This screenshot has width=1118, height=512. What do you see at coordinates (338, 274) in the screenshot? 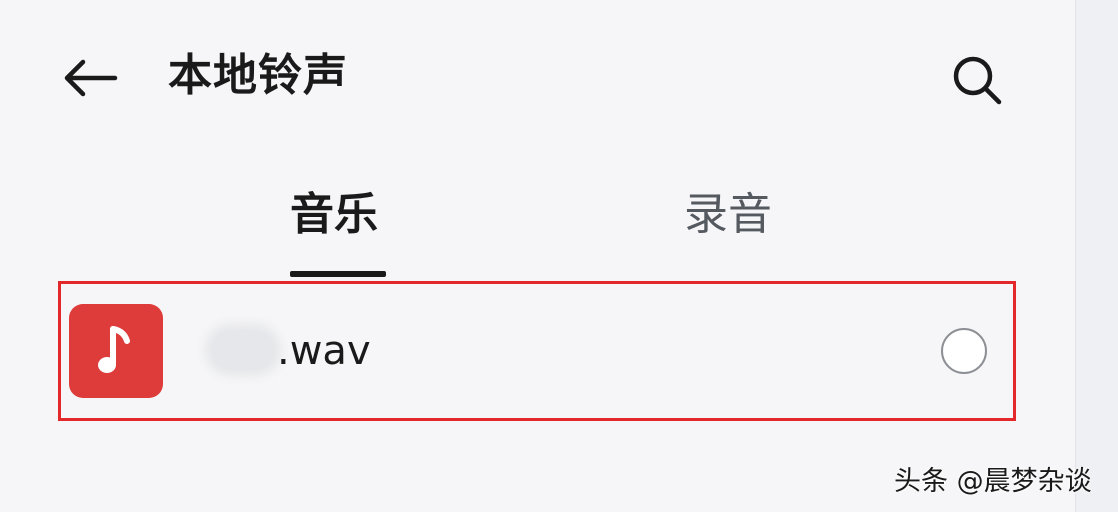
I see `active-tab-indicator` at bounding box center [338, 274].